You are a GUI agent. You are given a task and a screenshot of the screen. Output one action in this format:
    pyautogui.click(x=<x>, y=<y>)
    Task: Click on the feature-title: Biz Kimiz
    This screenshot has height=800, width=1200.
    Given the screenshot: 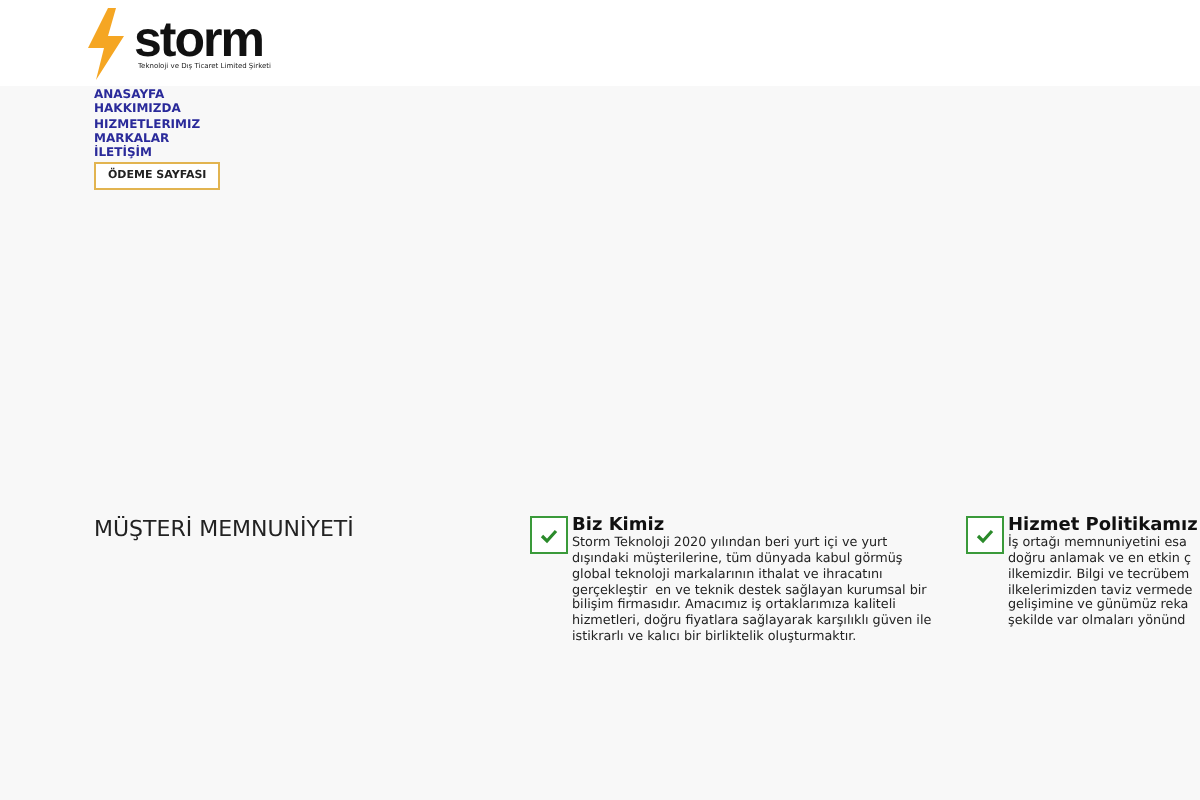 What is the action you would take?
    pyautogui.click(x=618, y=526)
    